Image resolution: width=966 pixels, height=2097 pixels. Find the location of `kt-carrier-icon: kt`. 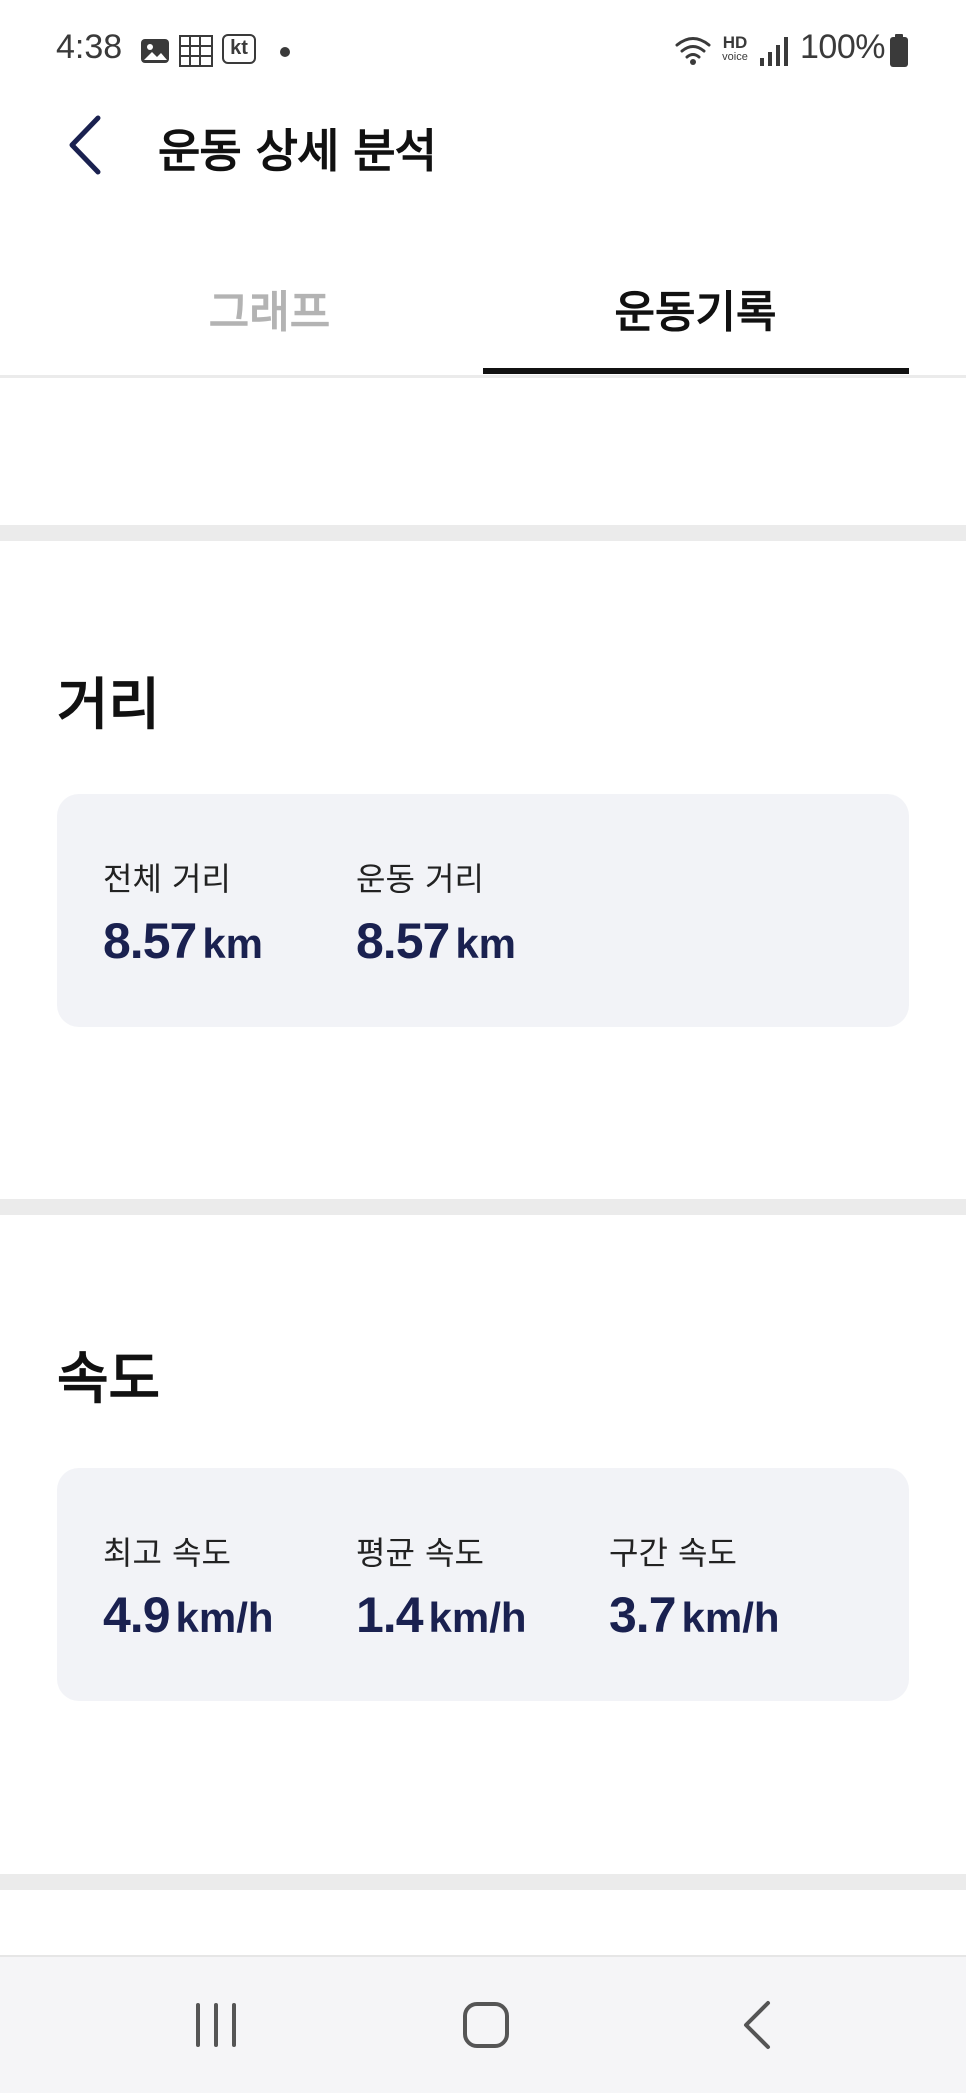

kt-carrier-icon: kt is located at coordinates (239, 49).